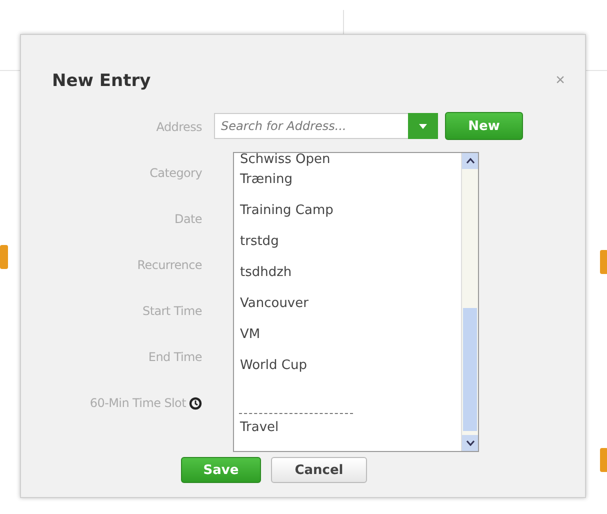  Describe the element at coordinates (347, 162) in the screenshot. I see `dropdown-option: Schwiss Open` at that location.